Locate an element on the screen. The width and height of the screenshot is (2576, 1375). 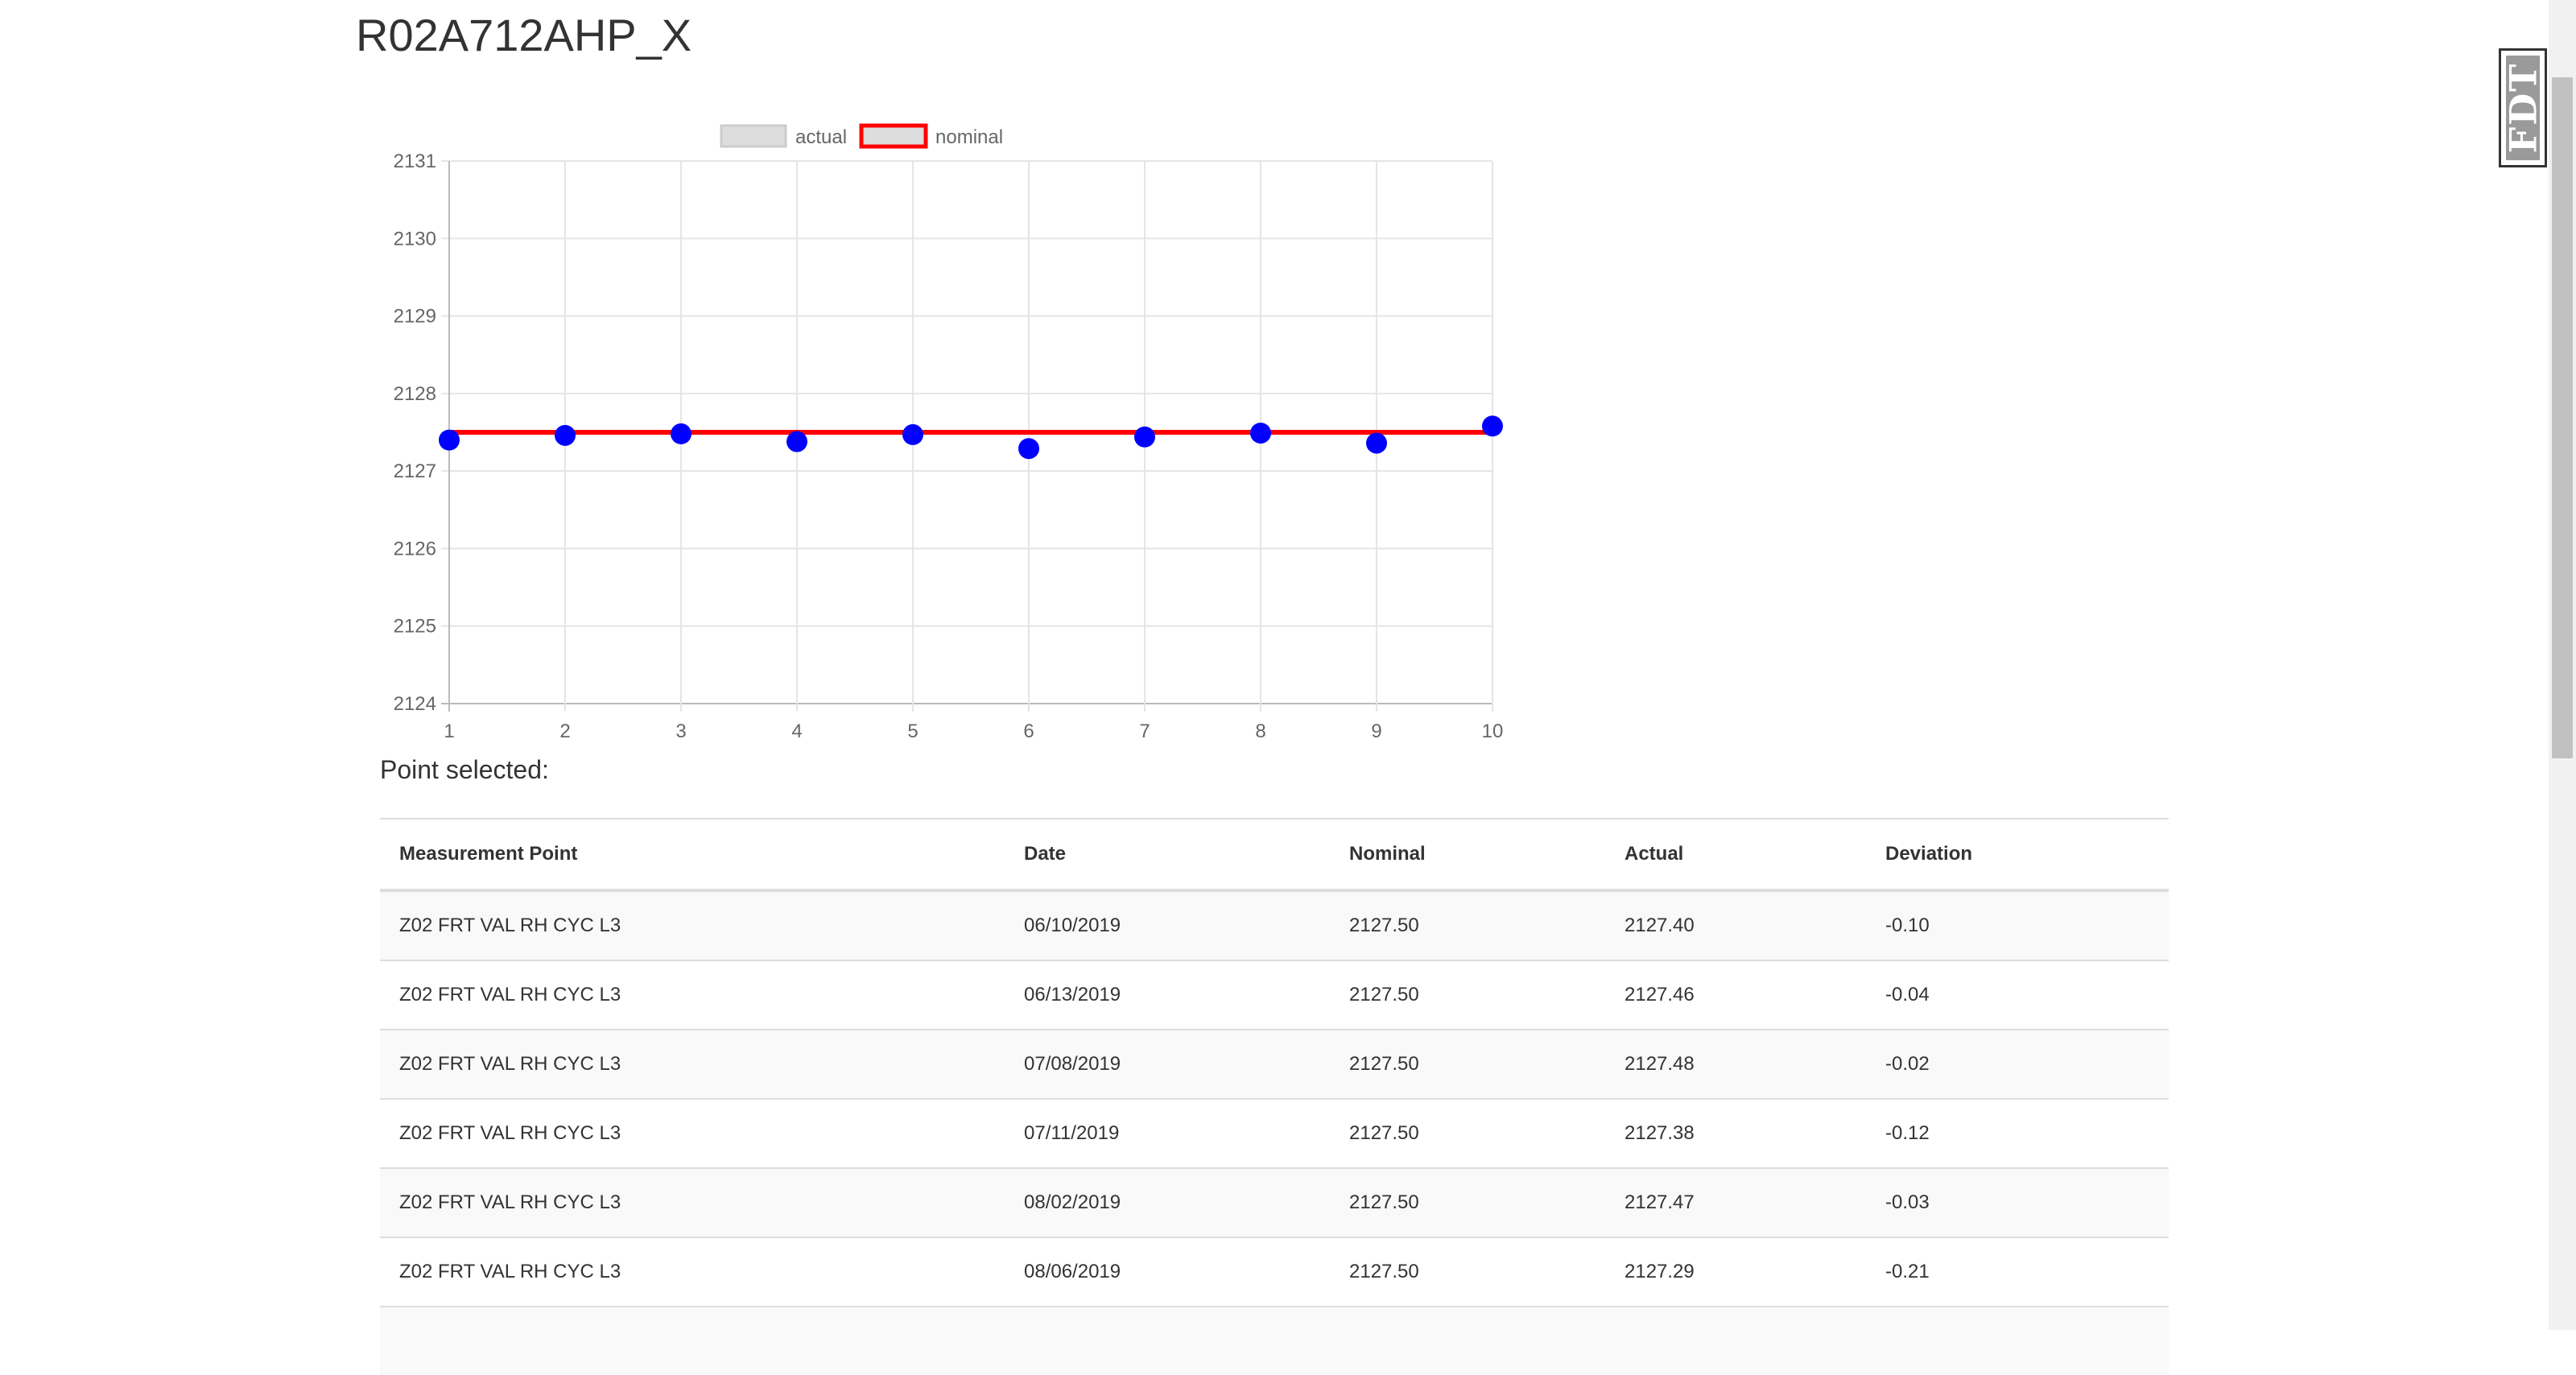
x-tick-label: 9 is located at coordinates (1376, 731).